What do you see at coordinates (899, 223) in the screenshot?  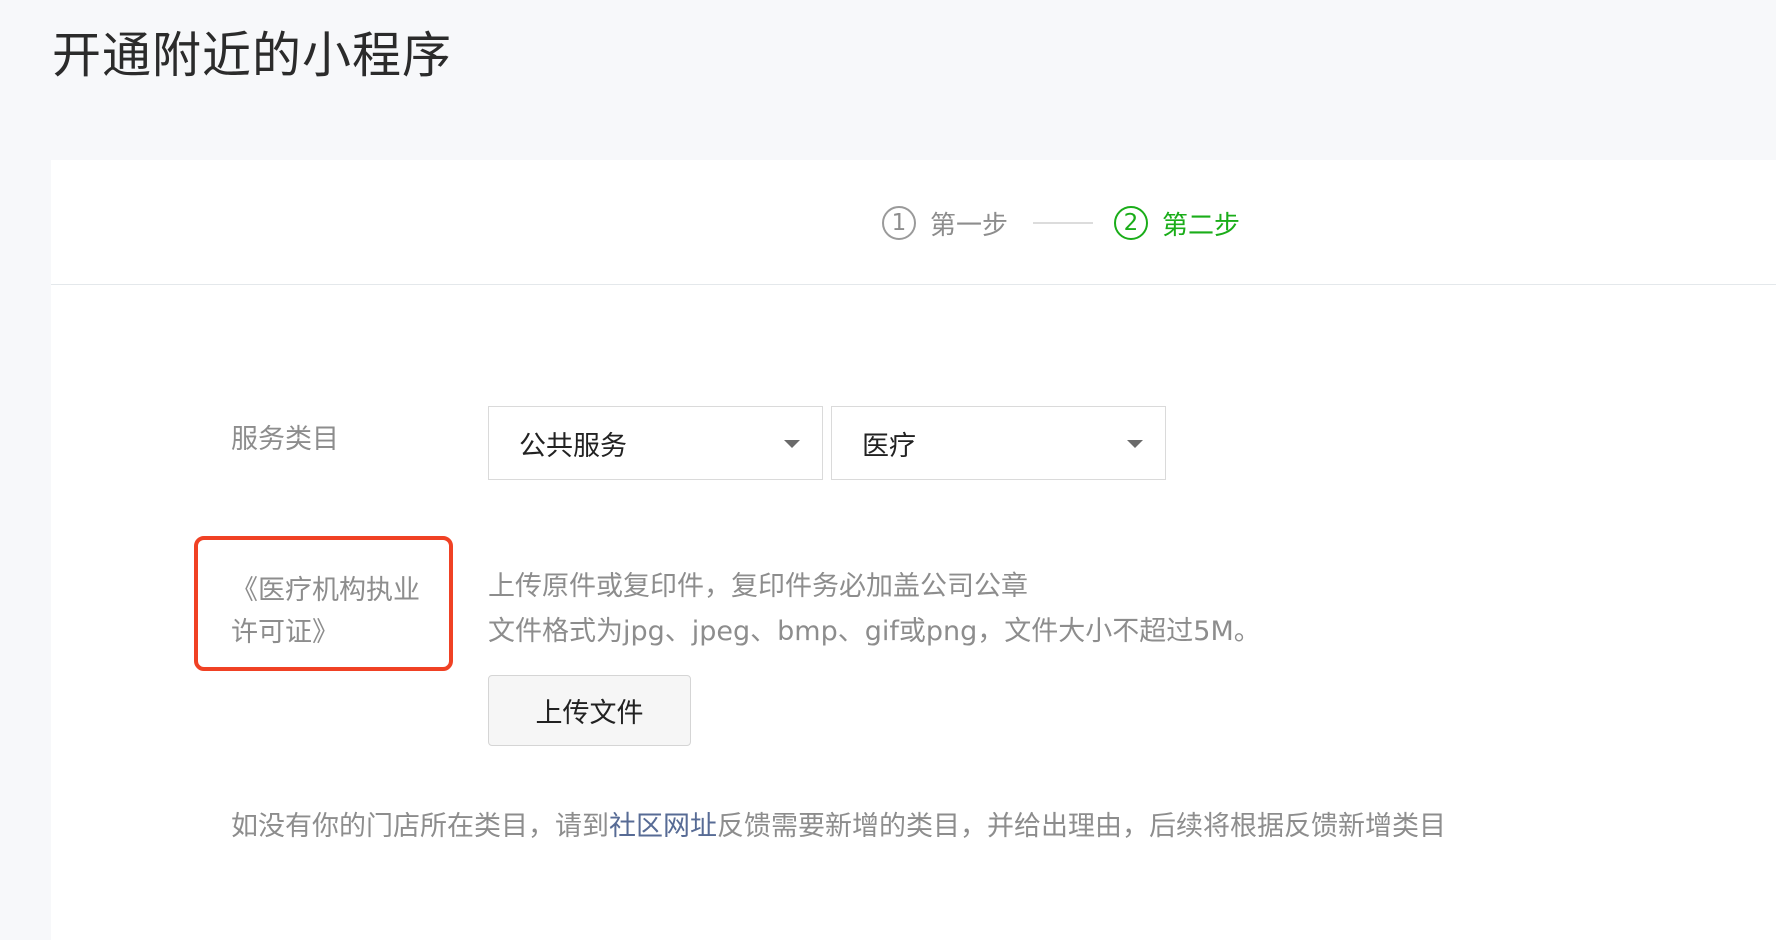 I see `step-1-number: 1` at bounding box center [899, 223].